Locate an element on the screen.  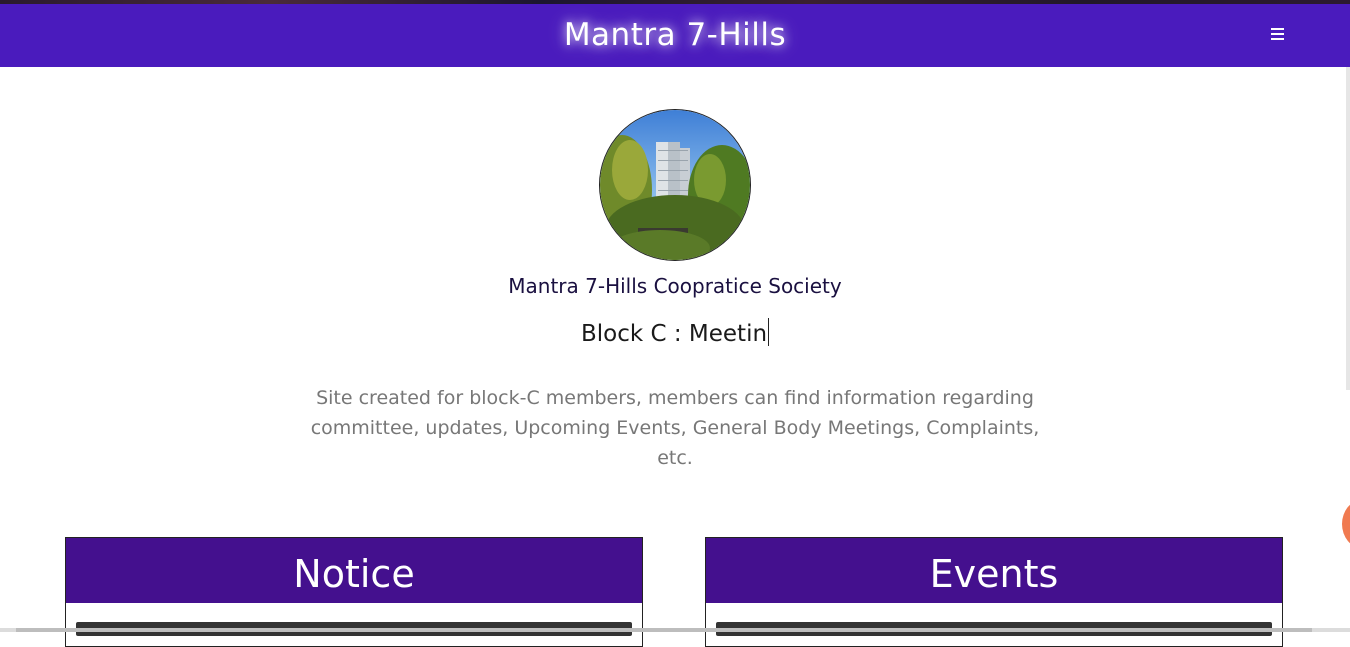
navbar: Mantra 7-Hills is located at coordinates (675, 35).